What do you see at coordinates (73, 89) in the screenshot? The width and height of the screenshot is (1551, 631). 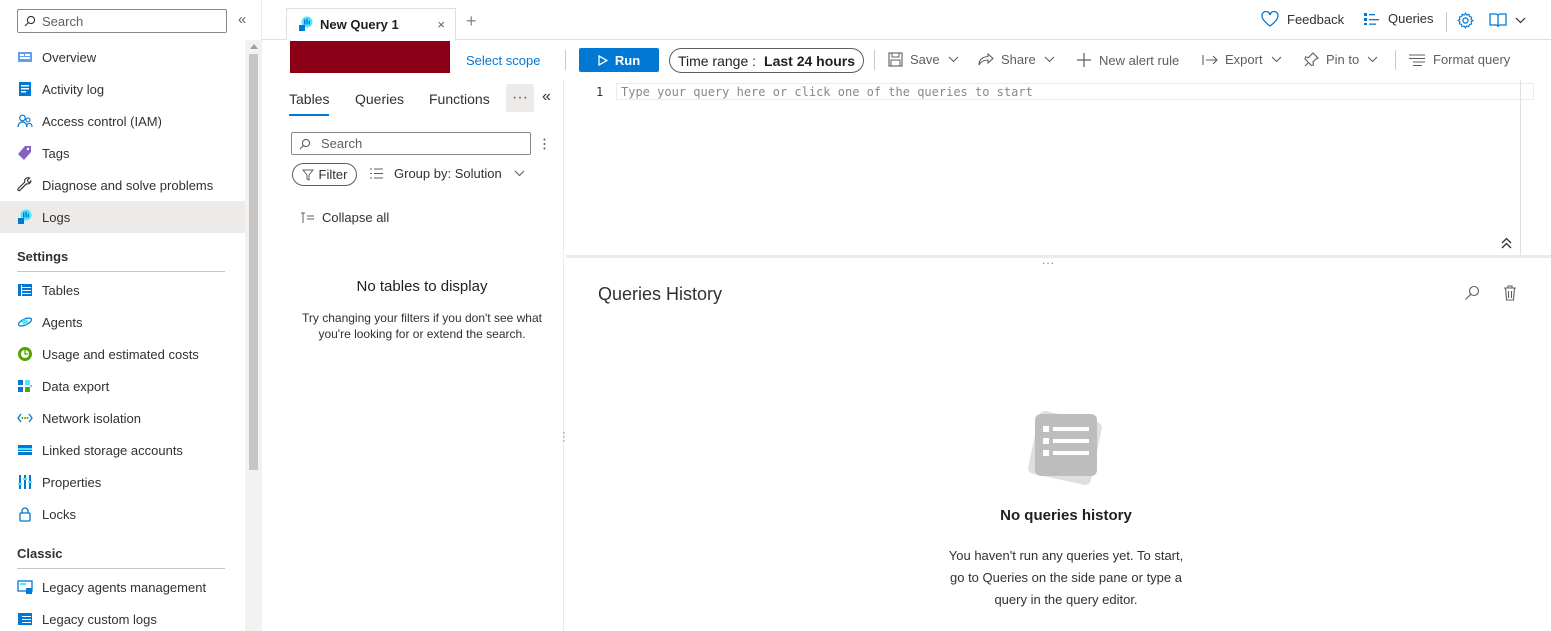 I see `nav-item-label: Activity log` at bounding box center [73, 89].